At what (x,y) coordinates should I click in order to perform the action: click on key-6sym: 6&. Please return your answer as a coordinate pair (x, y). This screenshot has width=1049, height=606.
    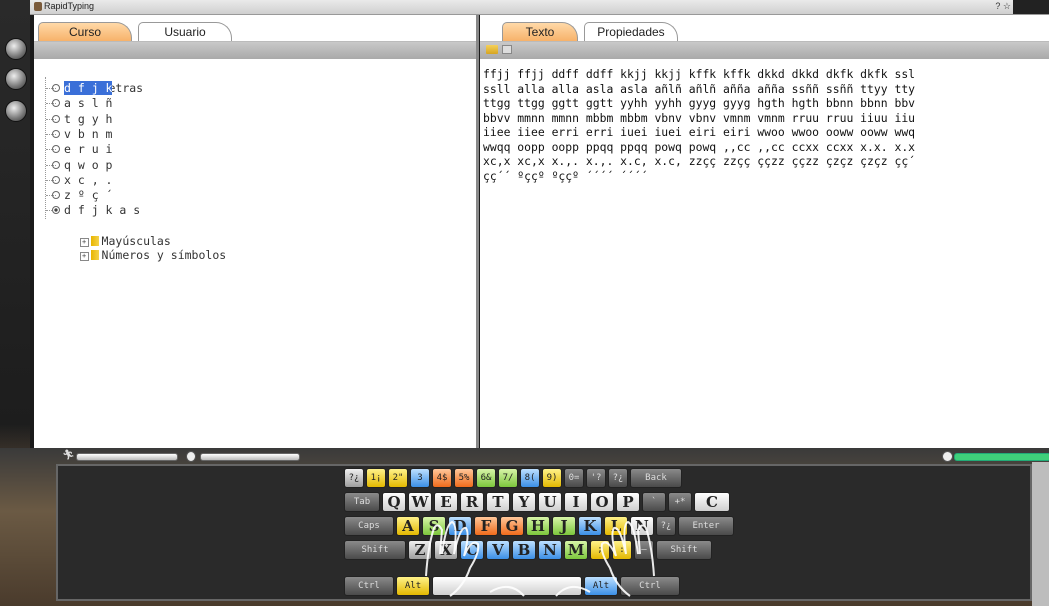
    Looking at the image, I should click on (486, 478).